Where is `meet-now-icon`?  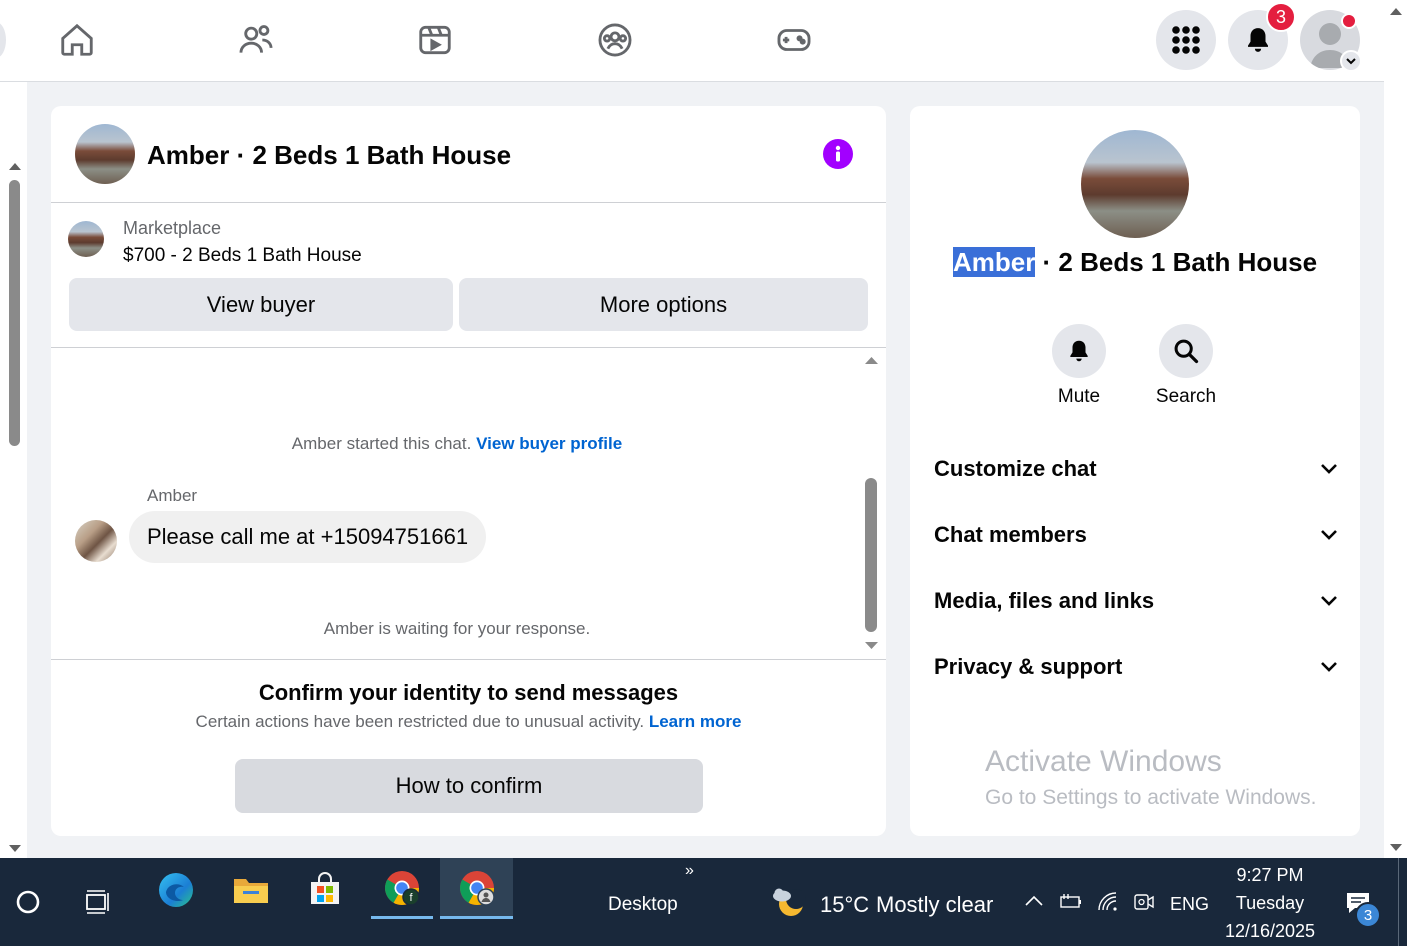
meet-now-icon is located at coordinates (1144, 902).